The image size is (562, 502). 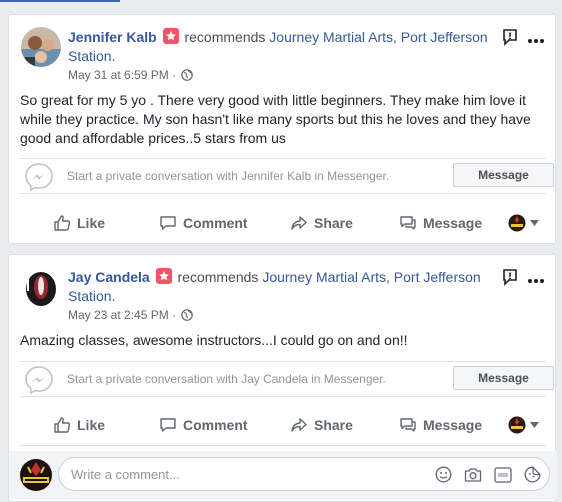 What do you see at coordinates (60, 1) in the screenshot?
I see `top-tab-indicator` at bounding box center [60, 1].